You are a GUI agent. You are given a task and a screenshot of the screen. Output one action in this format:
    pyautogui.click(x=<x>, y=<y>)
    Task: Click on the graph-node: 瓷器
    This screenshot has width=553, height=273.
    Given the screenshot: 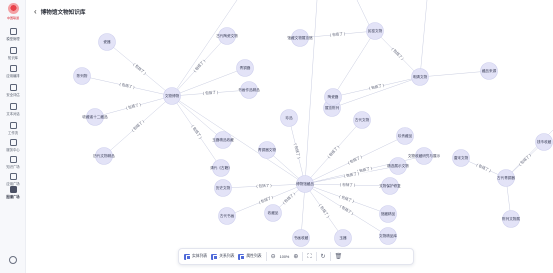 What is the action you would take?
    pyautogui.click(x=107, y=42)
    